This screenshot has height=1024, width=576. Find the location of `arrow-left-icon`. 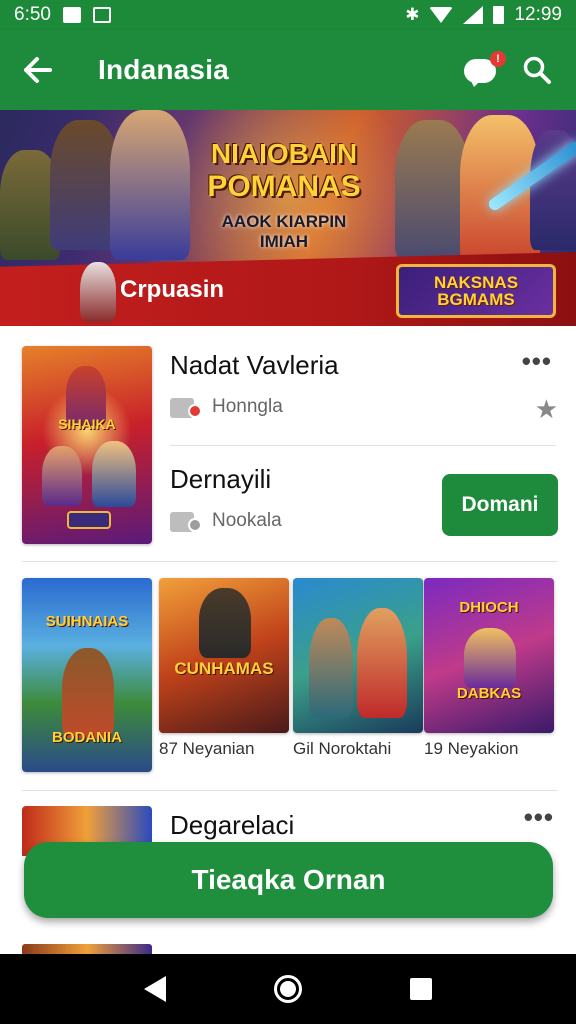

arrow-left-icon is located at coordinates (38, 70).